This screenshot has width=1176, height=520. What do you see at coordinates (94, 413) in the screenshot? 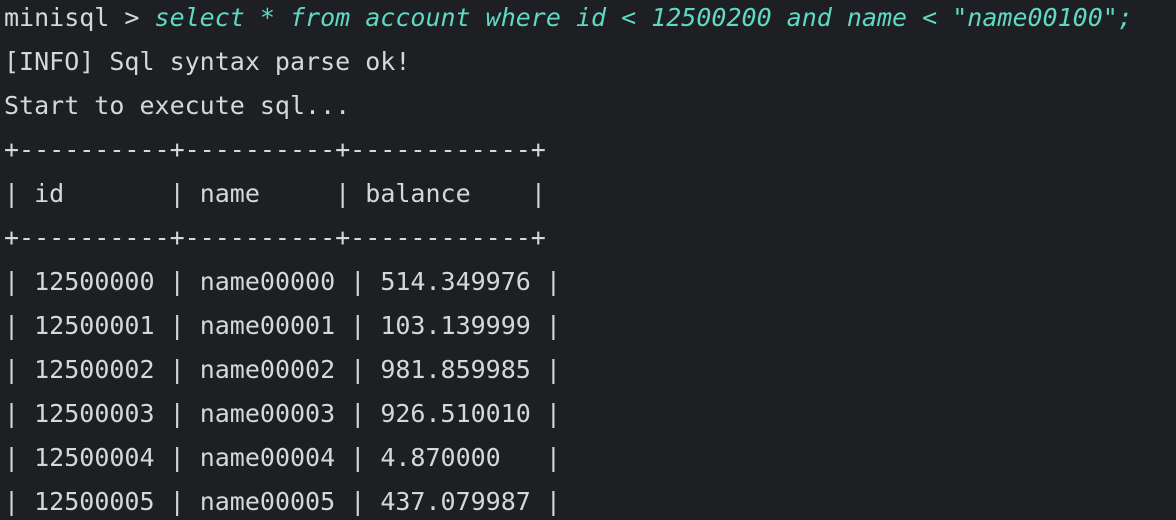
I see `cell-id: 12500003` at bounding box center [94, 413].